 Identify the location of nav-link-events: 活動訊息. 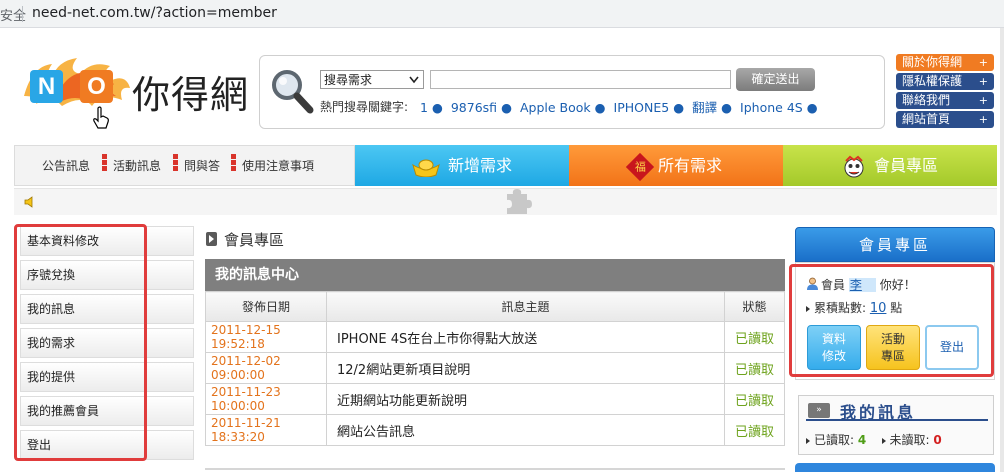
(137, 165).